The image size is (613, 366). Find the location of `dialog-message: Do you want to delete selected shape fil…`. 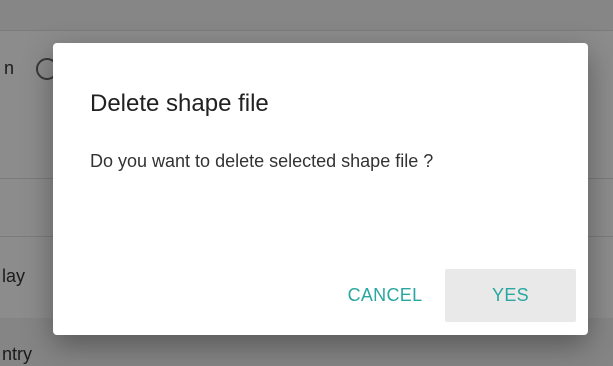

dialog-message: Do you want to delete selected shape fil… is located at coordinates (262, 161).